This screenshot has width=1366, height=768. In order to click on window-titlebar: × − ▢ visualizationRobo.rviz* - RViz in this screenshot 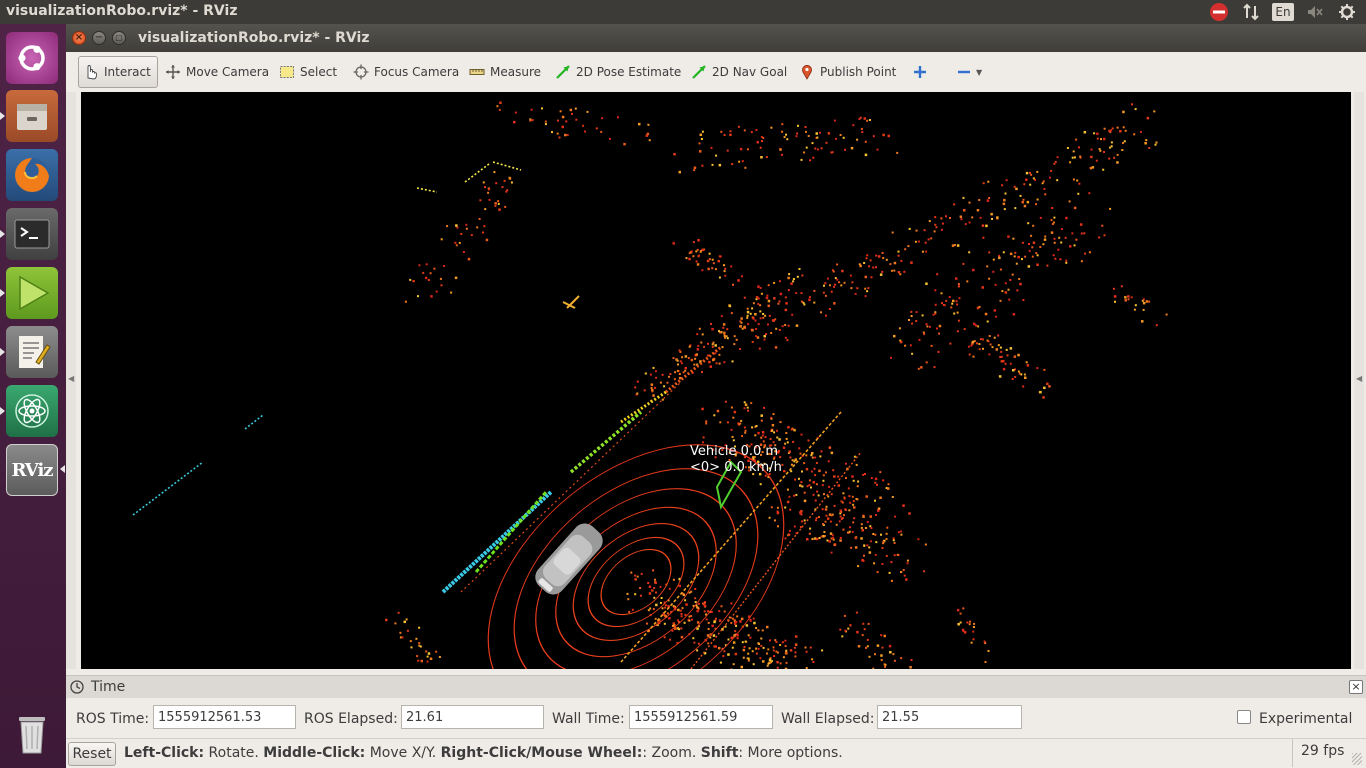, I will do `click(716, 38)`.